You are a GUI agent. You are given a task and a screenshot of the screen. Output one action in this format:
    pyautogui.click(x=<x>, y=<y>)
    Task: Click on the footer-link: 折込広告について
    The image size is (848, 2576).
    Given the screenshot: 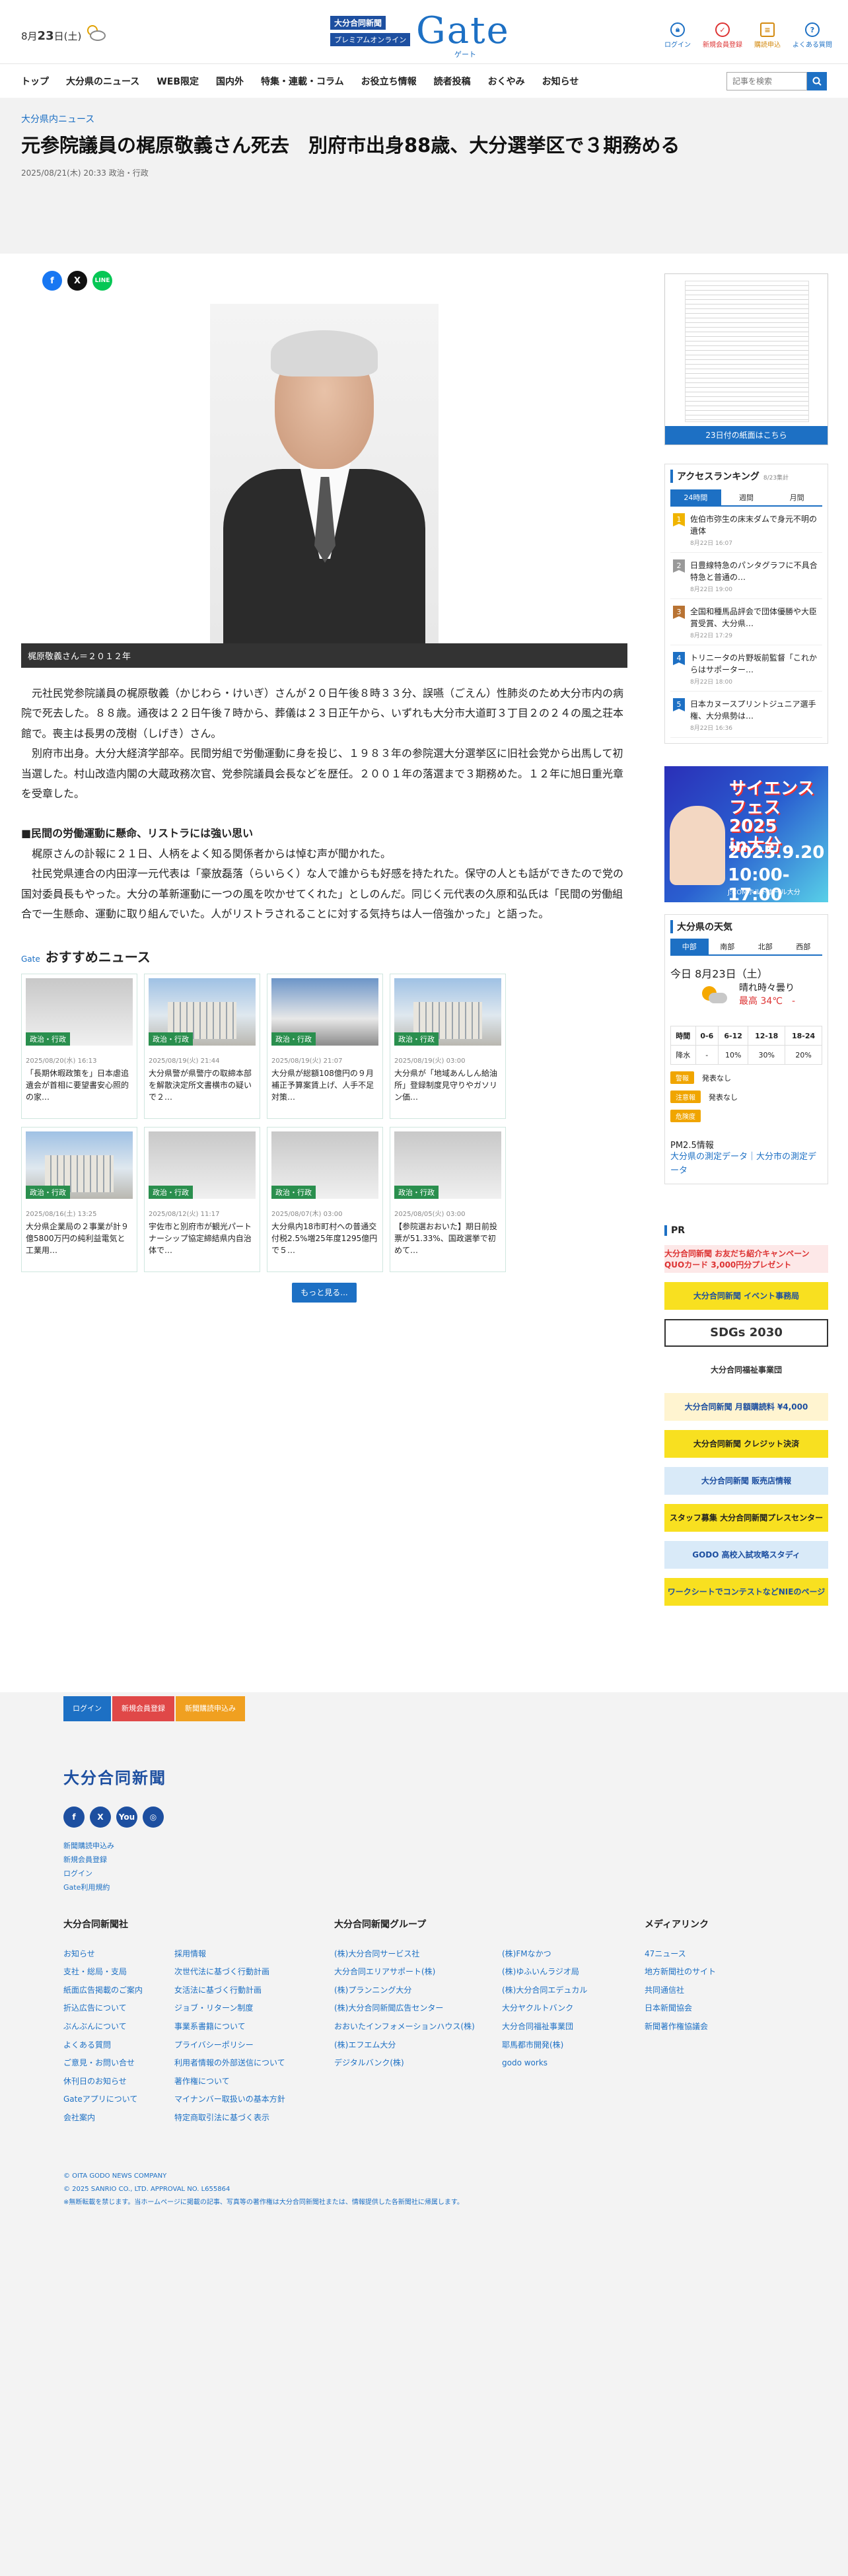 What is the action you would take?
    pyautogui.click(x=112, y=2009)
    